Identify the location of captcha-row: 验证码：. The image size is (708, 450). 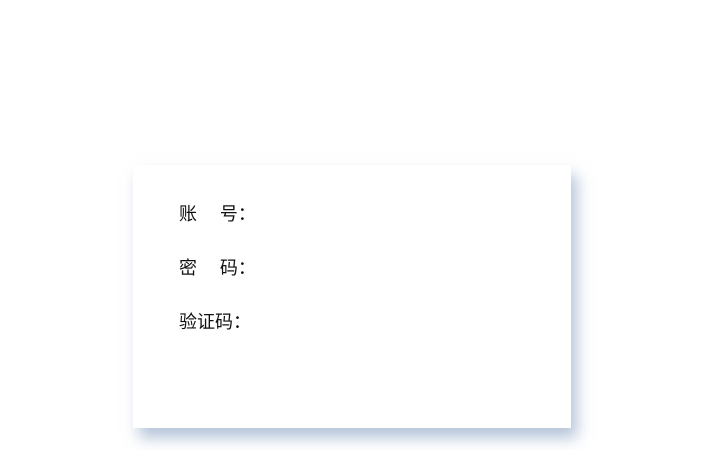
(368, 321).